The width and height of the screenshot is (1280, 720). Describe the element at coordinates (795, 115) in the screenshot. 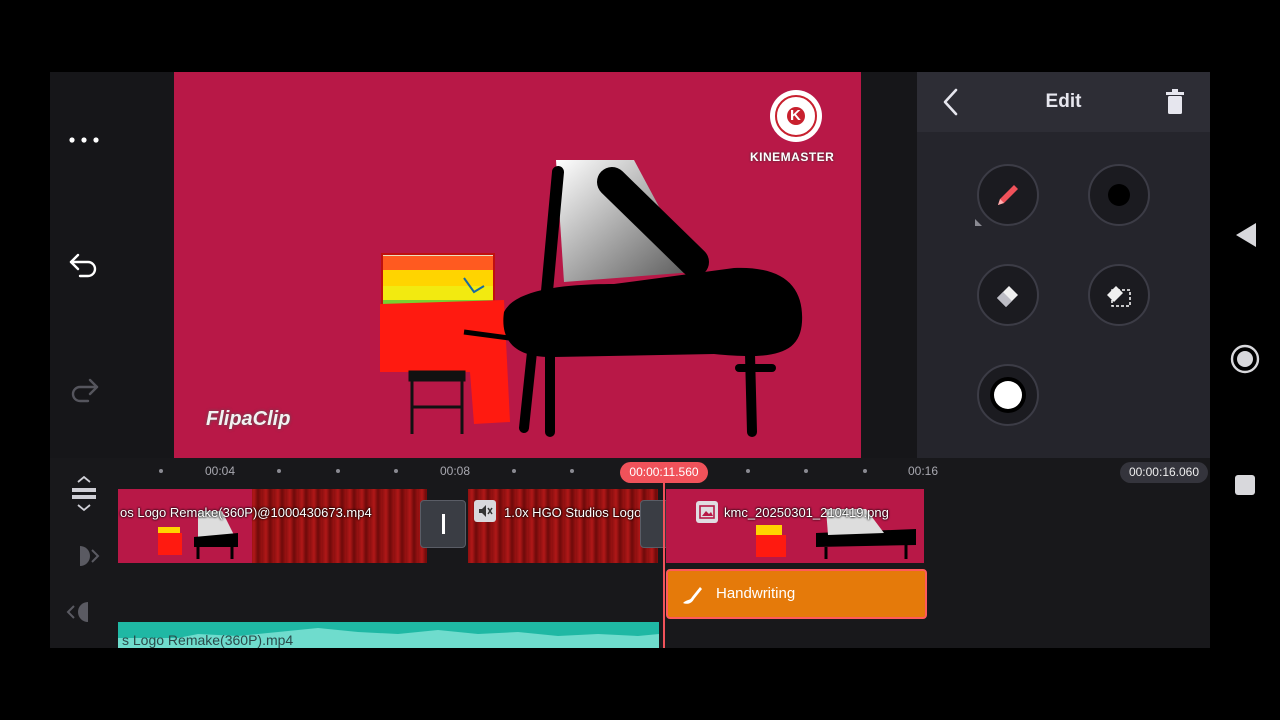

I see `kinemaster-logo-letter: K` at that location.